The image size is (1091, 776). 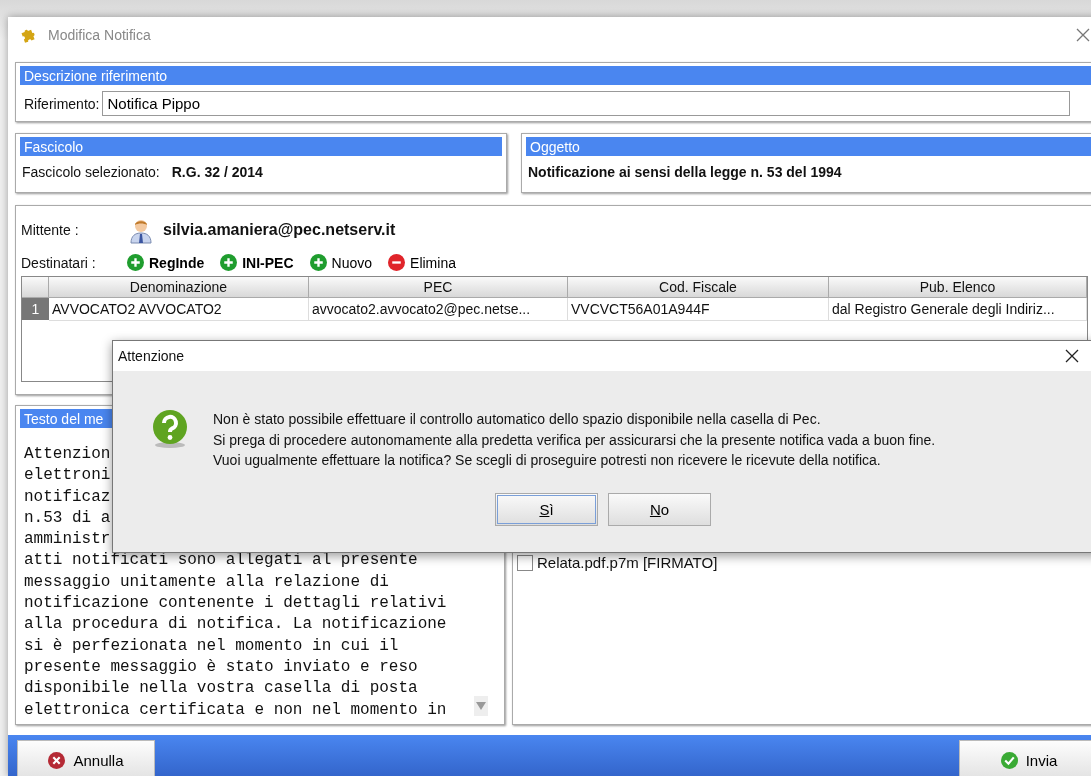 I want to click on field-label: Fascicolo selezionato:, so click(x=91, y=172).